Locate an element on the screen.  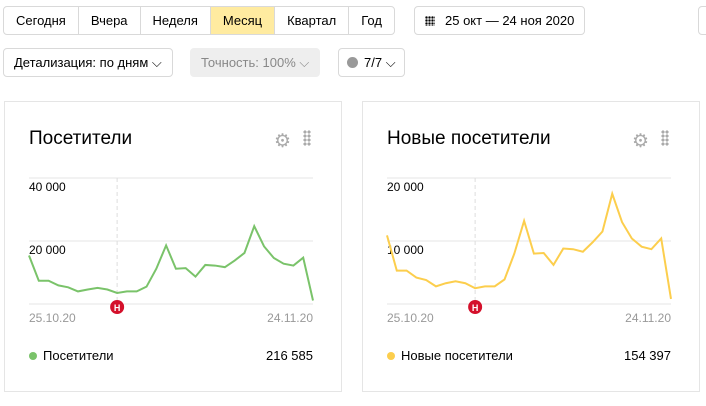
comment-icon is located at coordinates (352, 62).